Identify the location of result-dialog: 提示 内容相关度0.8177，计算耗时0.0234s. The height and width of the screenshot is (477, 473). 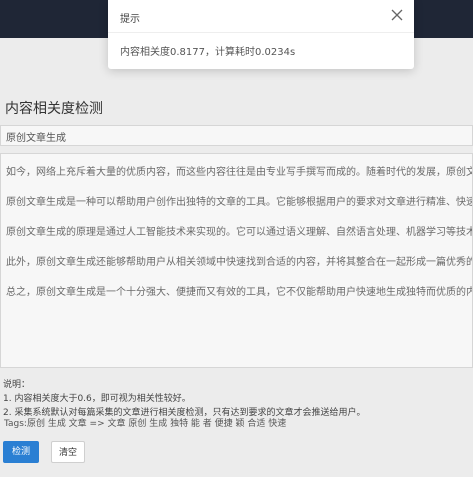
(261, 34).